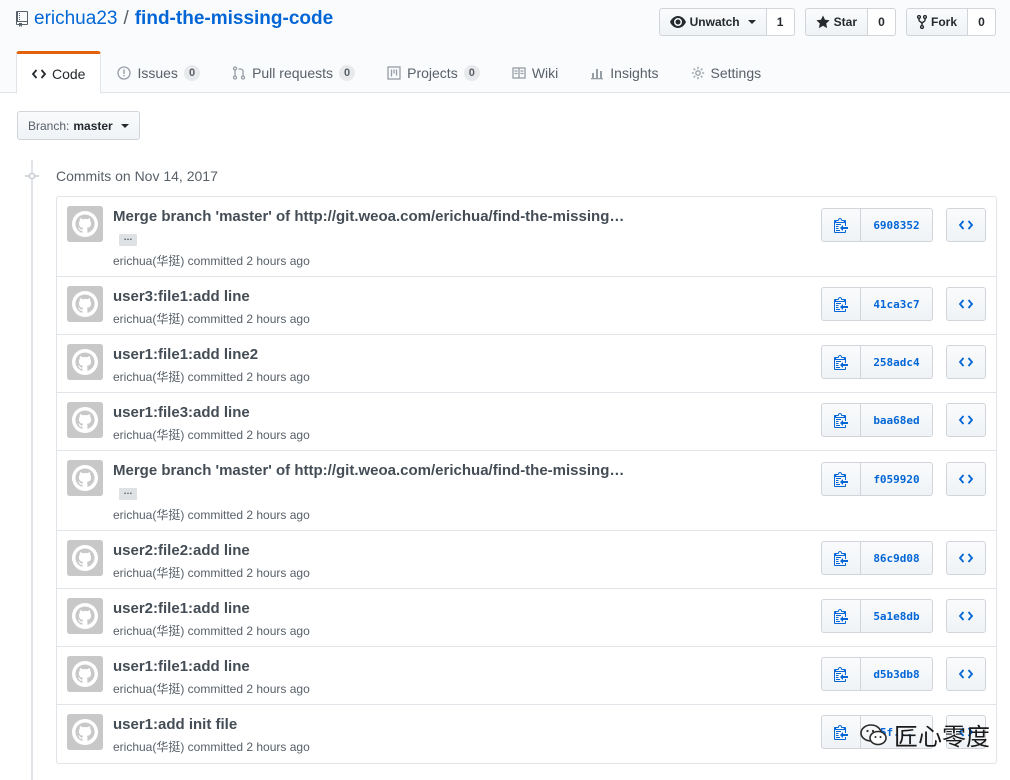  What do you see at coordinates (982, 22) in the screenshot?
I see `forks-count: 0` at bounding box center [982, 22].